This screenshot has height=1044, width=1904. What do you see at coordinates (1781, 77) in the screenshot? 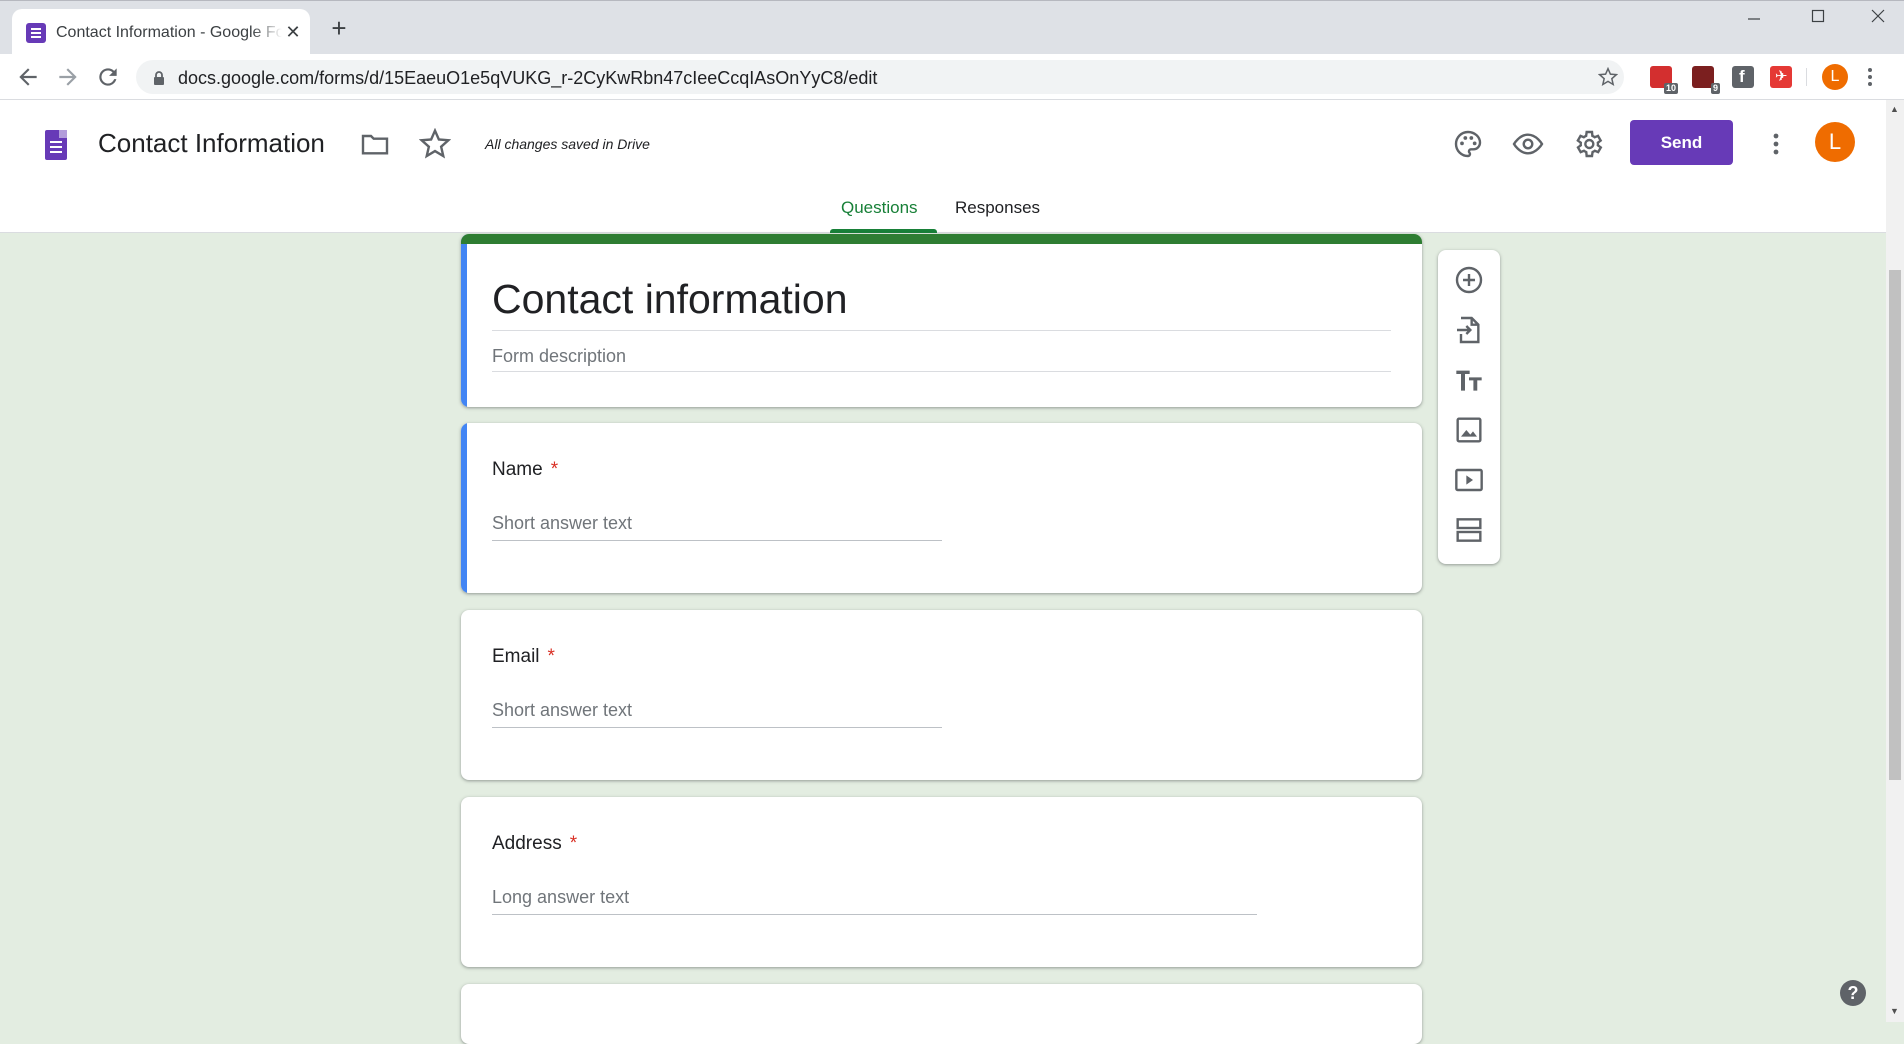
I see `pin-extension-icon: ✈` at bounding box center [1781, 77].